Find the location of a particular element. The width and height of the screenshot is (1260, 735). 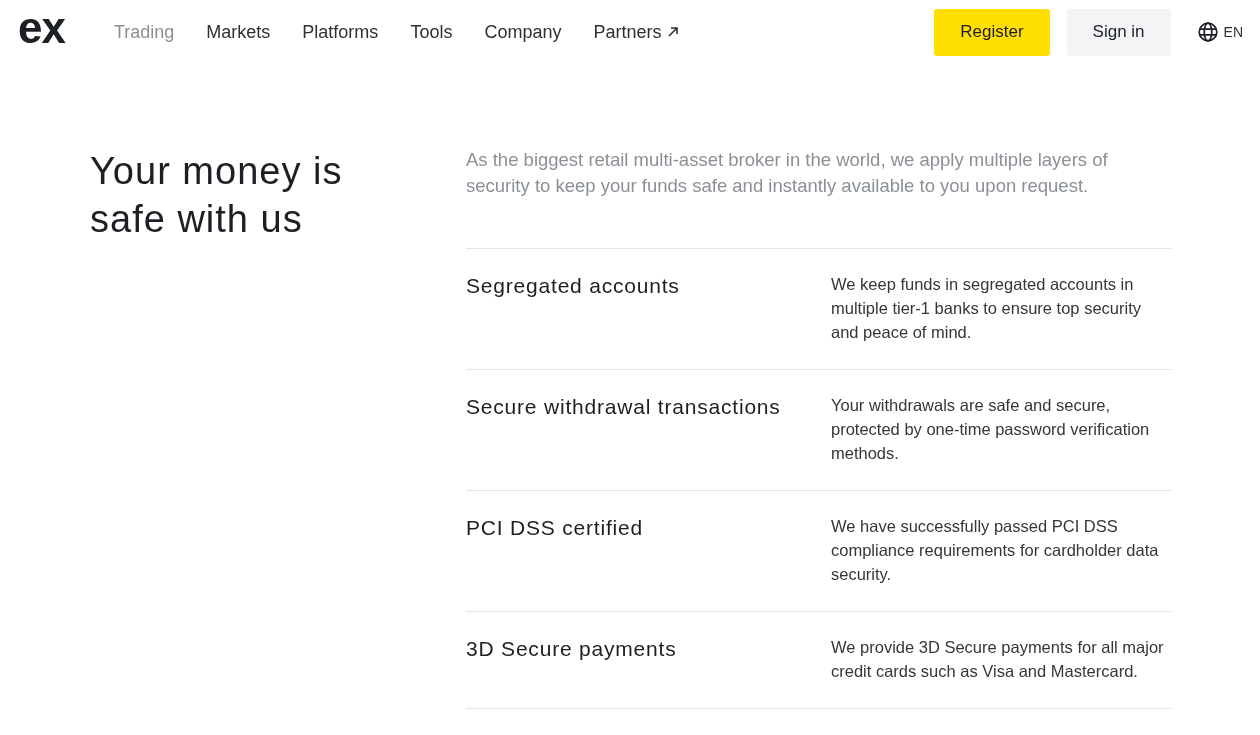

feature-title: Secure withdrawal transactions is located at coordinates (624, 407).